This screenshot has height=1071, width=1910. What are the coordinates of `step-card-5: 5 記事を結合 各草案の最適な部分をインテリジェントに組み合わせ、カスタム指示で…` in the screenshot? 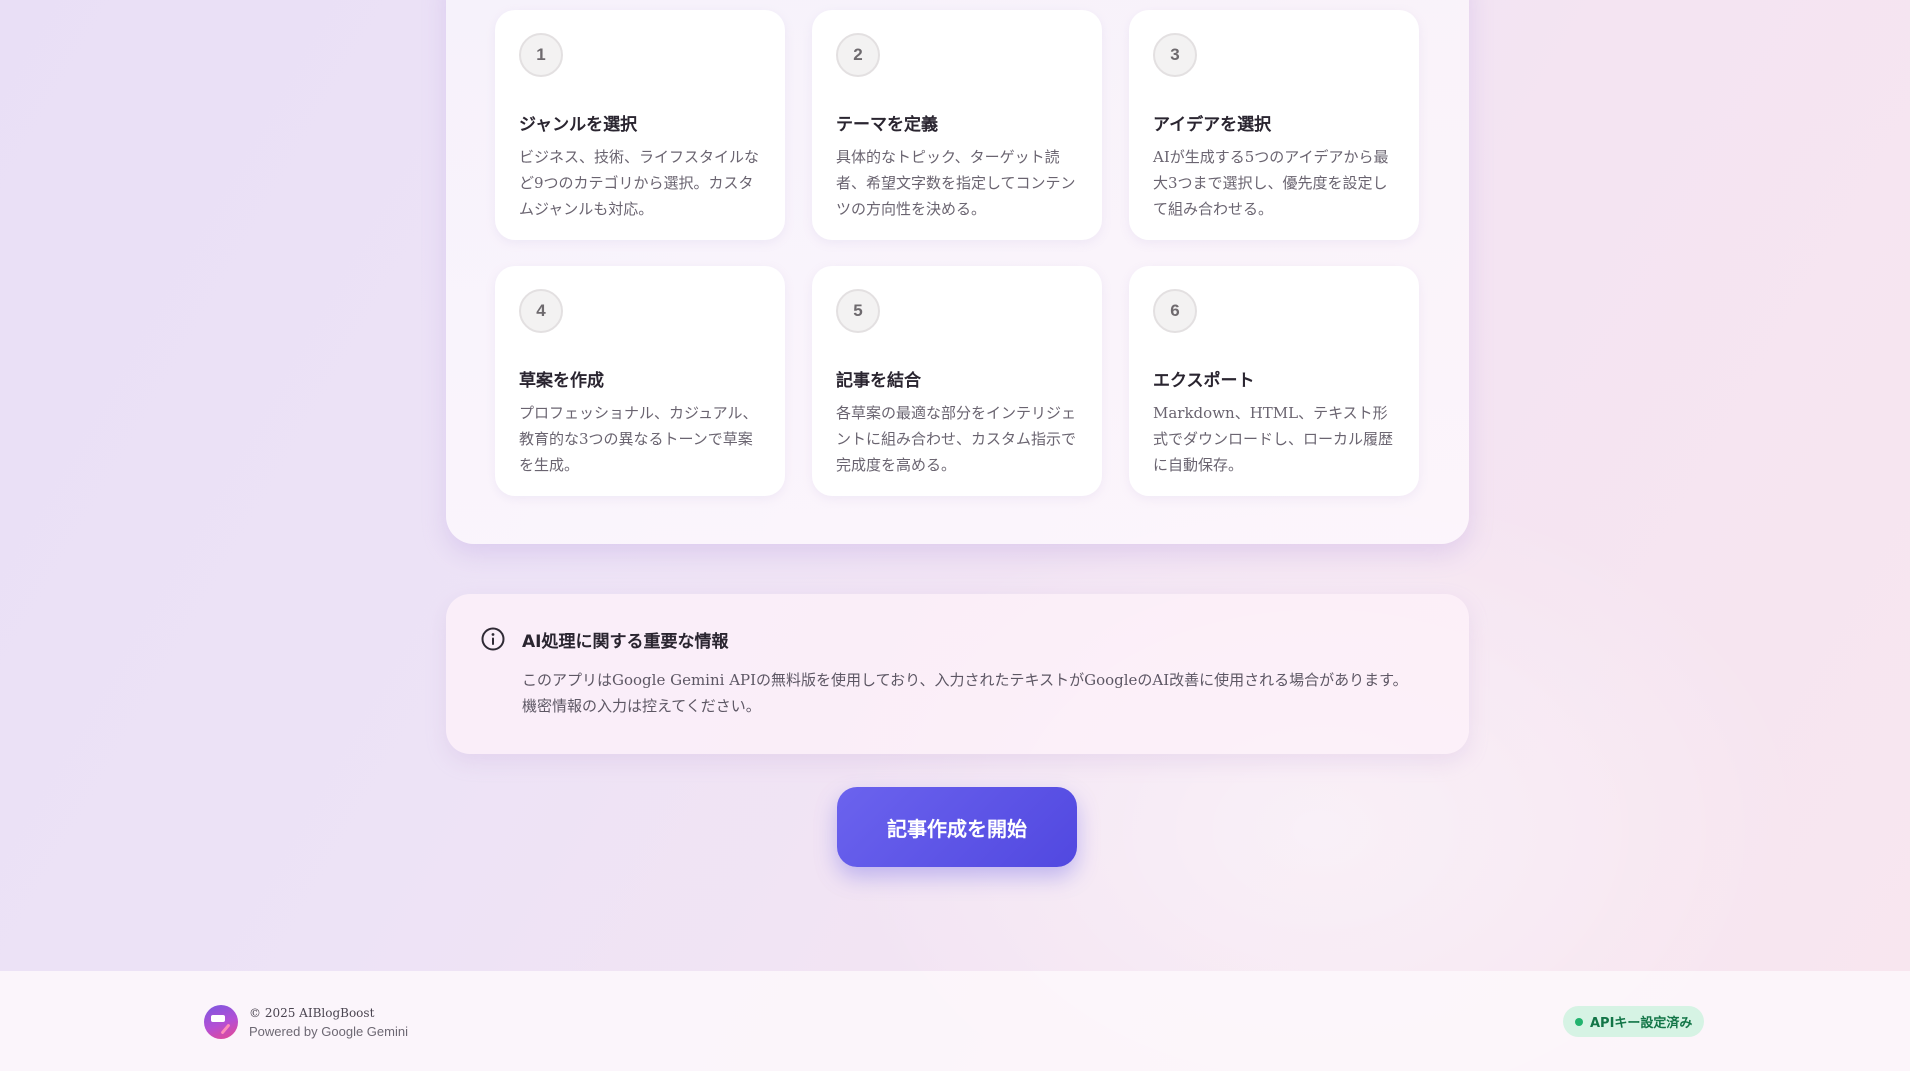 It's located at (957, 381).